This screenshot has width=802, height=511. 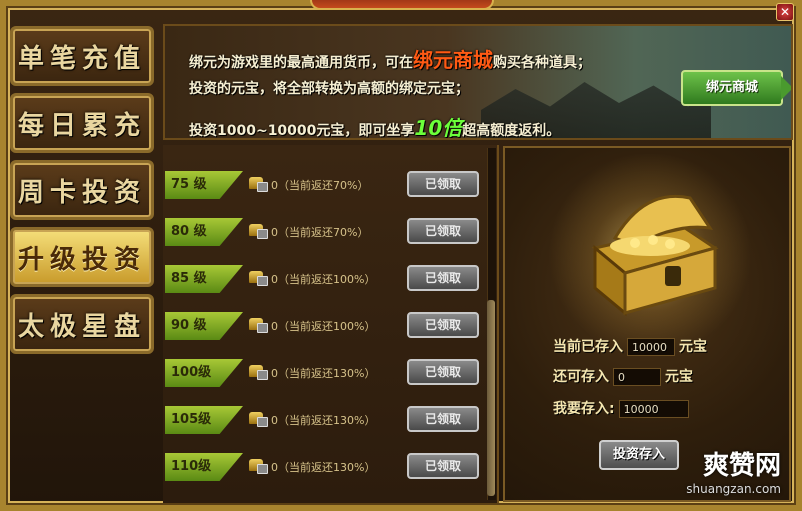 What do you see at coordinates (453, 60) in the screenshot?
I see `shop-highlight: 绑元商城` at bounding box center [453, 60].